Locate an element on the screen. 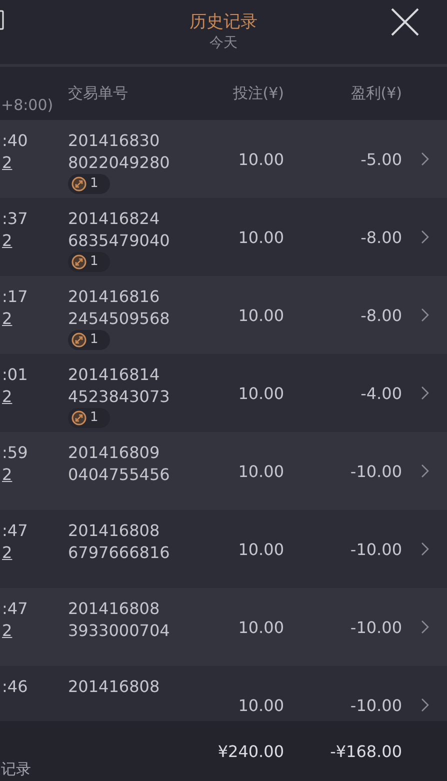 This screenshot has height=781, width=447. order-number: 6797666816 is located at coordinates (119, 553).